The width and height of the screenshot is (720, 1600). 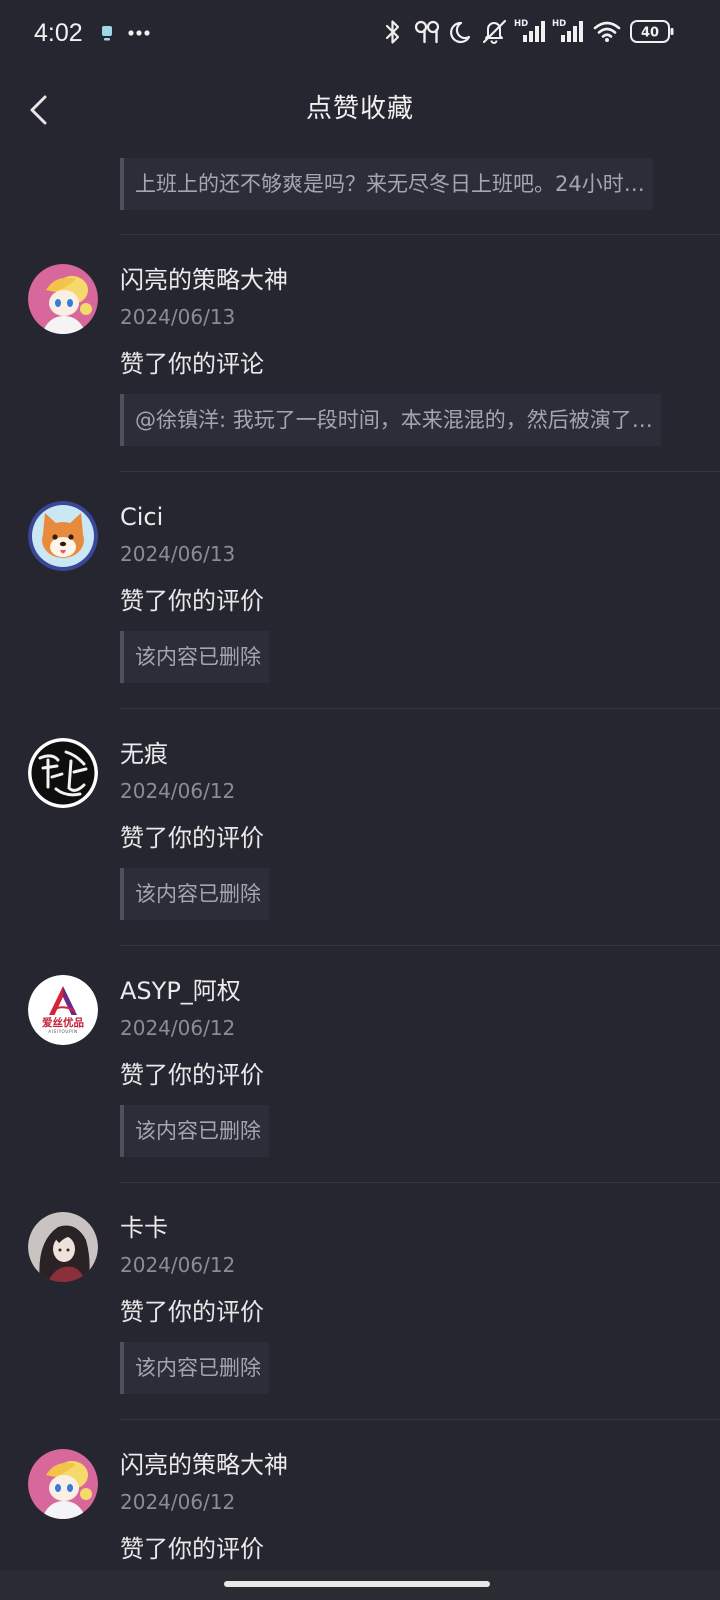 I want to click on chevron-left-icon, so click(x=38, y=110).